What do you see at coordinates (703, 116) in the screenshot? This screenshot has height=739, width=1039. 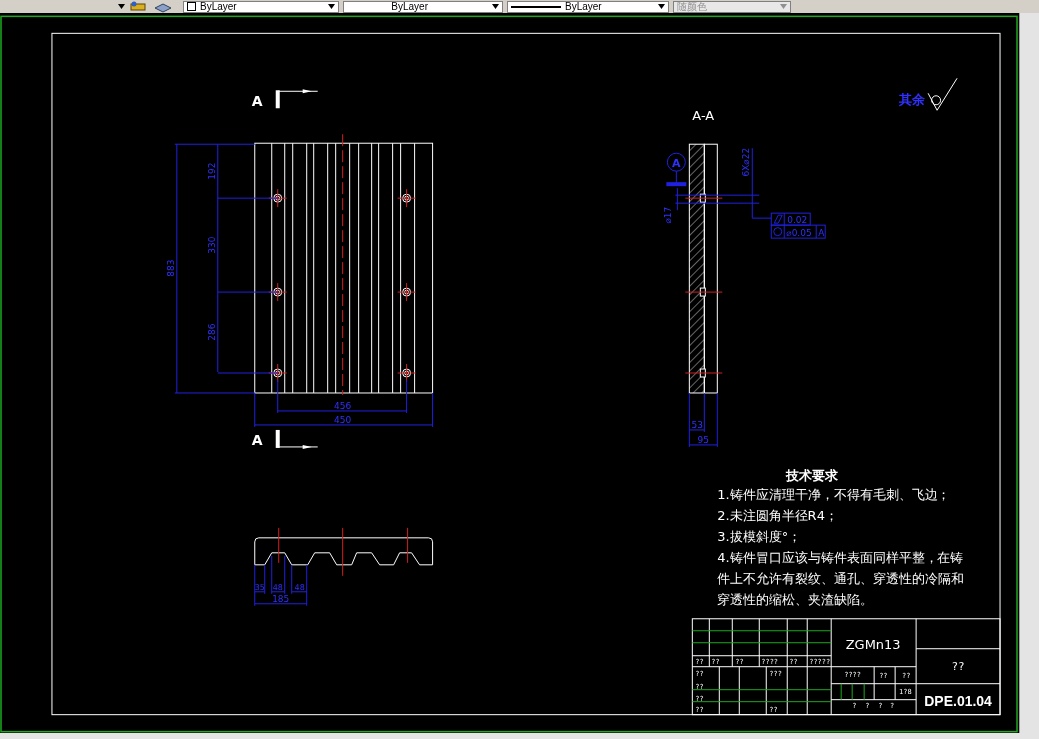 I see `section-title: A-A` at bounding box center [703, 116].